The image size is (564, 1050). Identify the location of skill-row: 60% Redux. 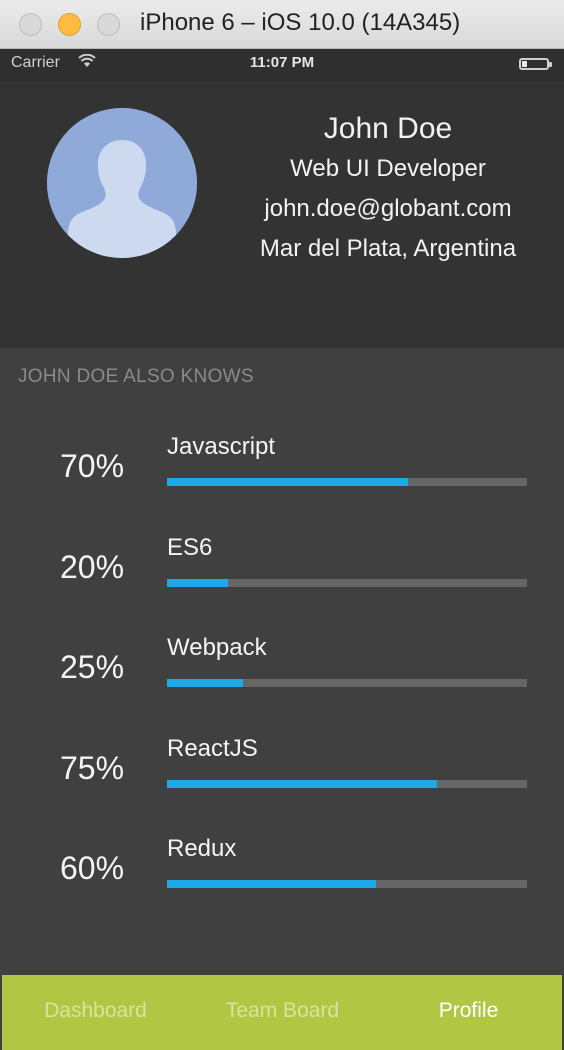
(282, 855).